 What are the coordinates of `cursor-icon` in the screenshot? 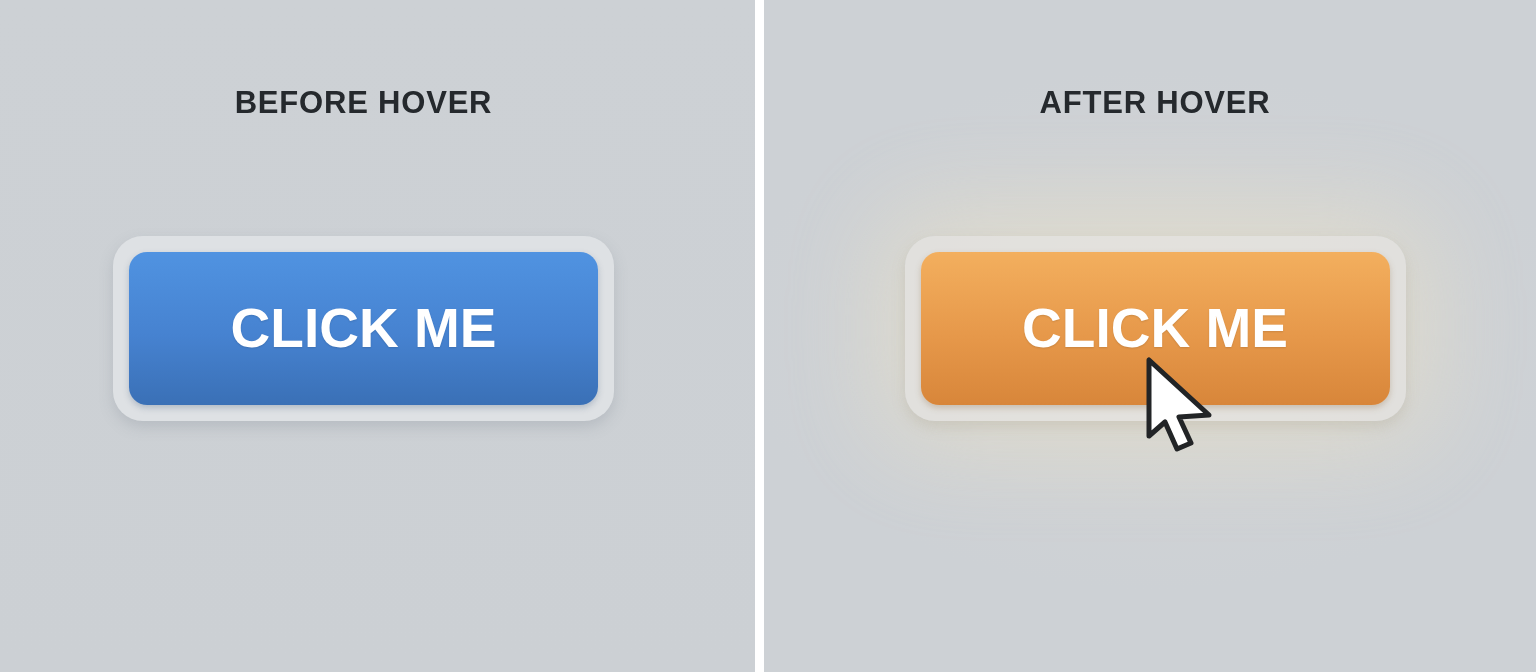 It's located at (1178, 405).